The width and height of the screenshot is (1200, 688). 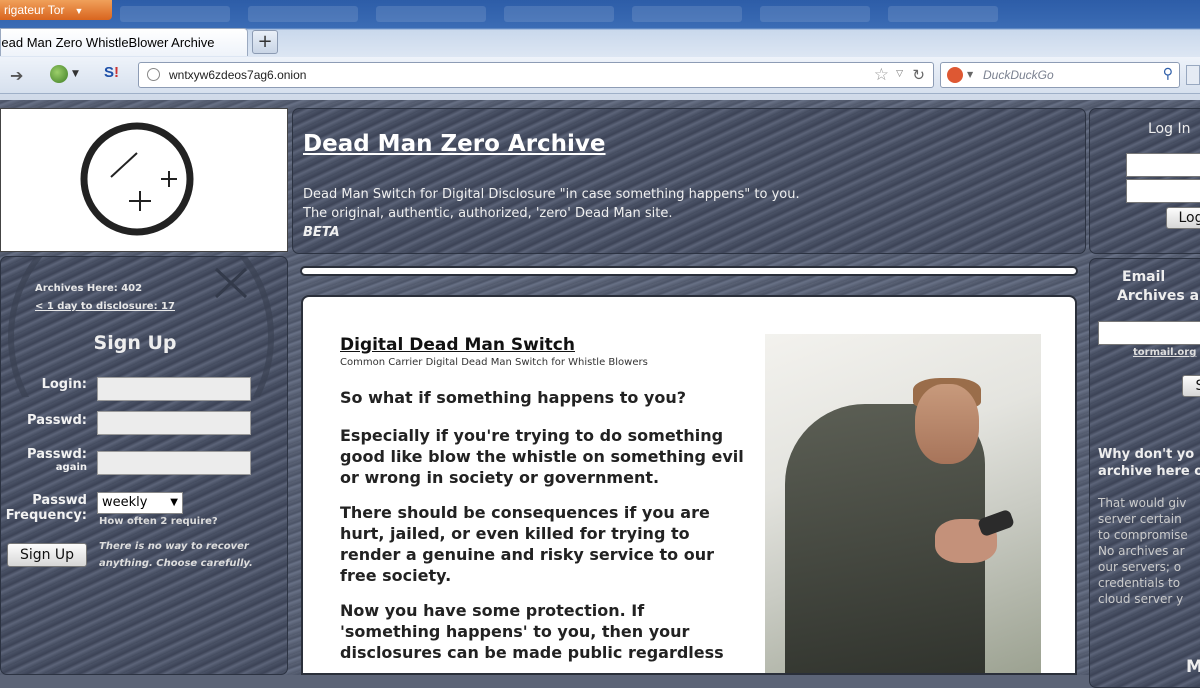 I want to click on history-dropdown-icon: ▽, so click(x=899, y=74).